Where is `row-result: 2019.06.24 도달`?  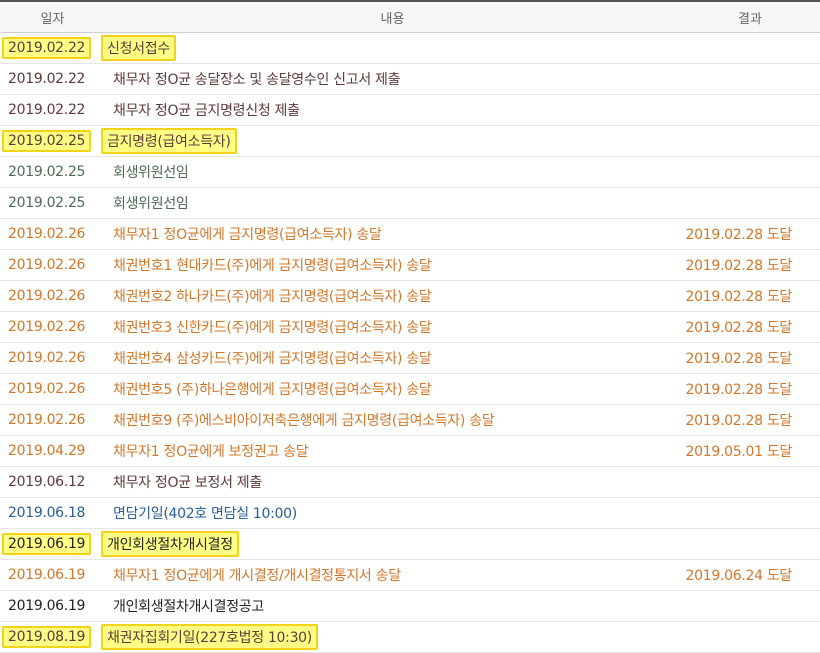
row-result: 2019.06.24 도달 is located at coordinates (750, 575).